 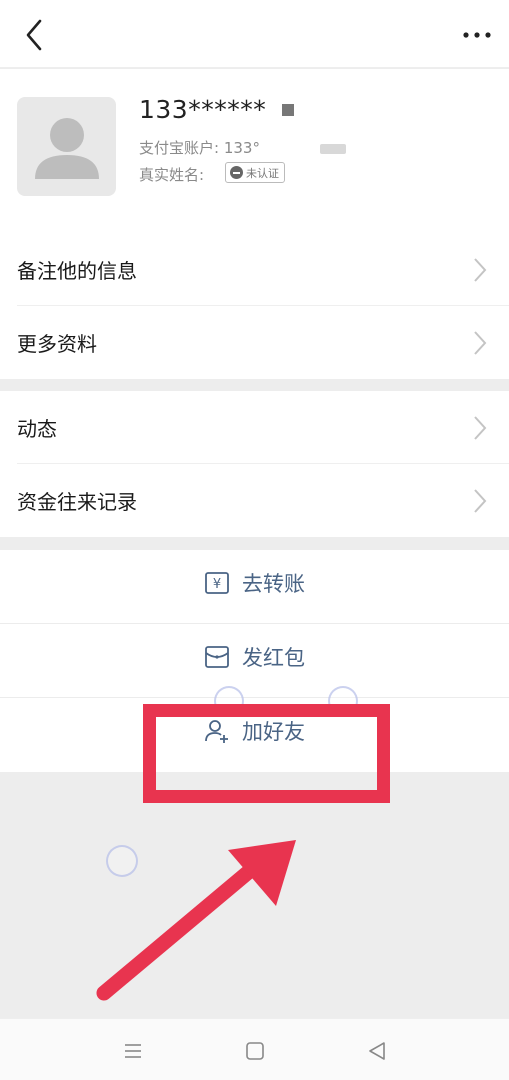 I want to click on envelope-icon, so click(x=217, y=657).